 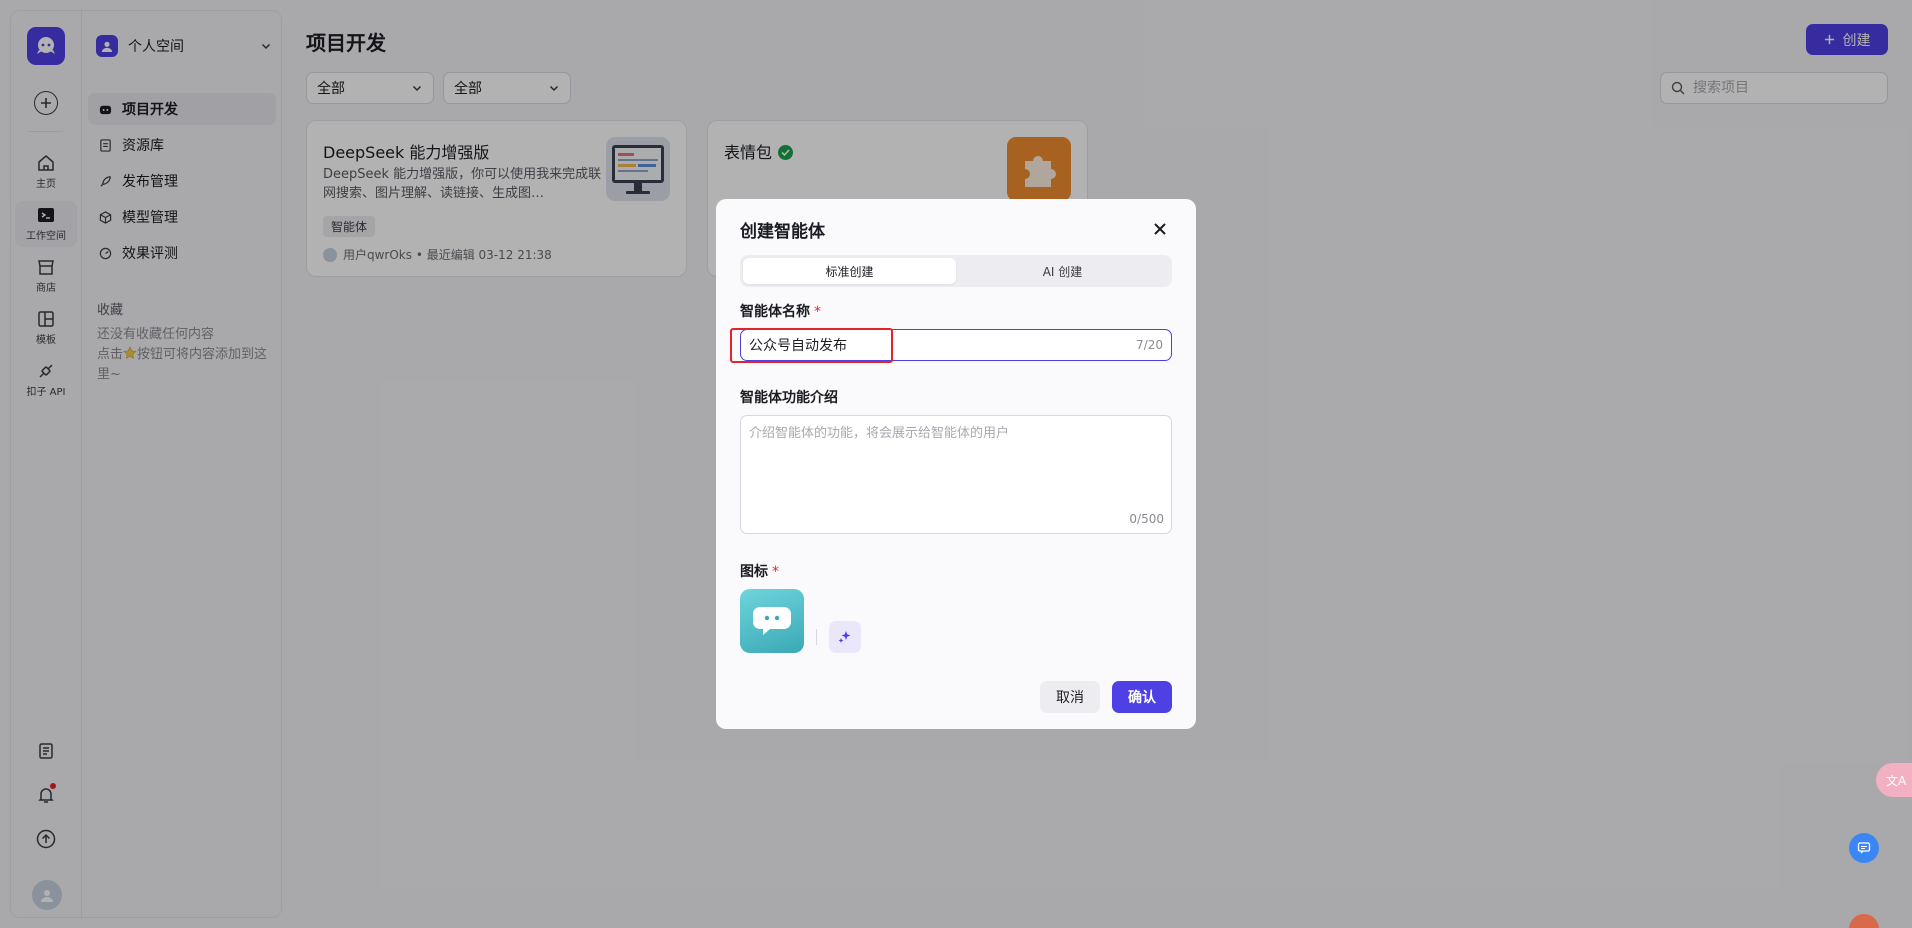 I want to click on name-field-label: 智能体名称 *, so click(x=780, y=311).